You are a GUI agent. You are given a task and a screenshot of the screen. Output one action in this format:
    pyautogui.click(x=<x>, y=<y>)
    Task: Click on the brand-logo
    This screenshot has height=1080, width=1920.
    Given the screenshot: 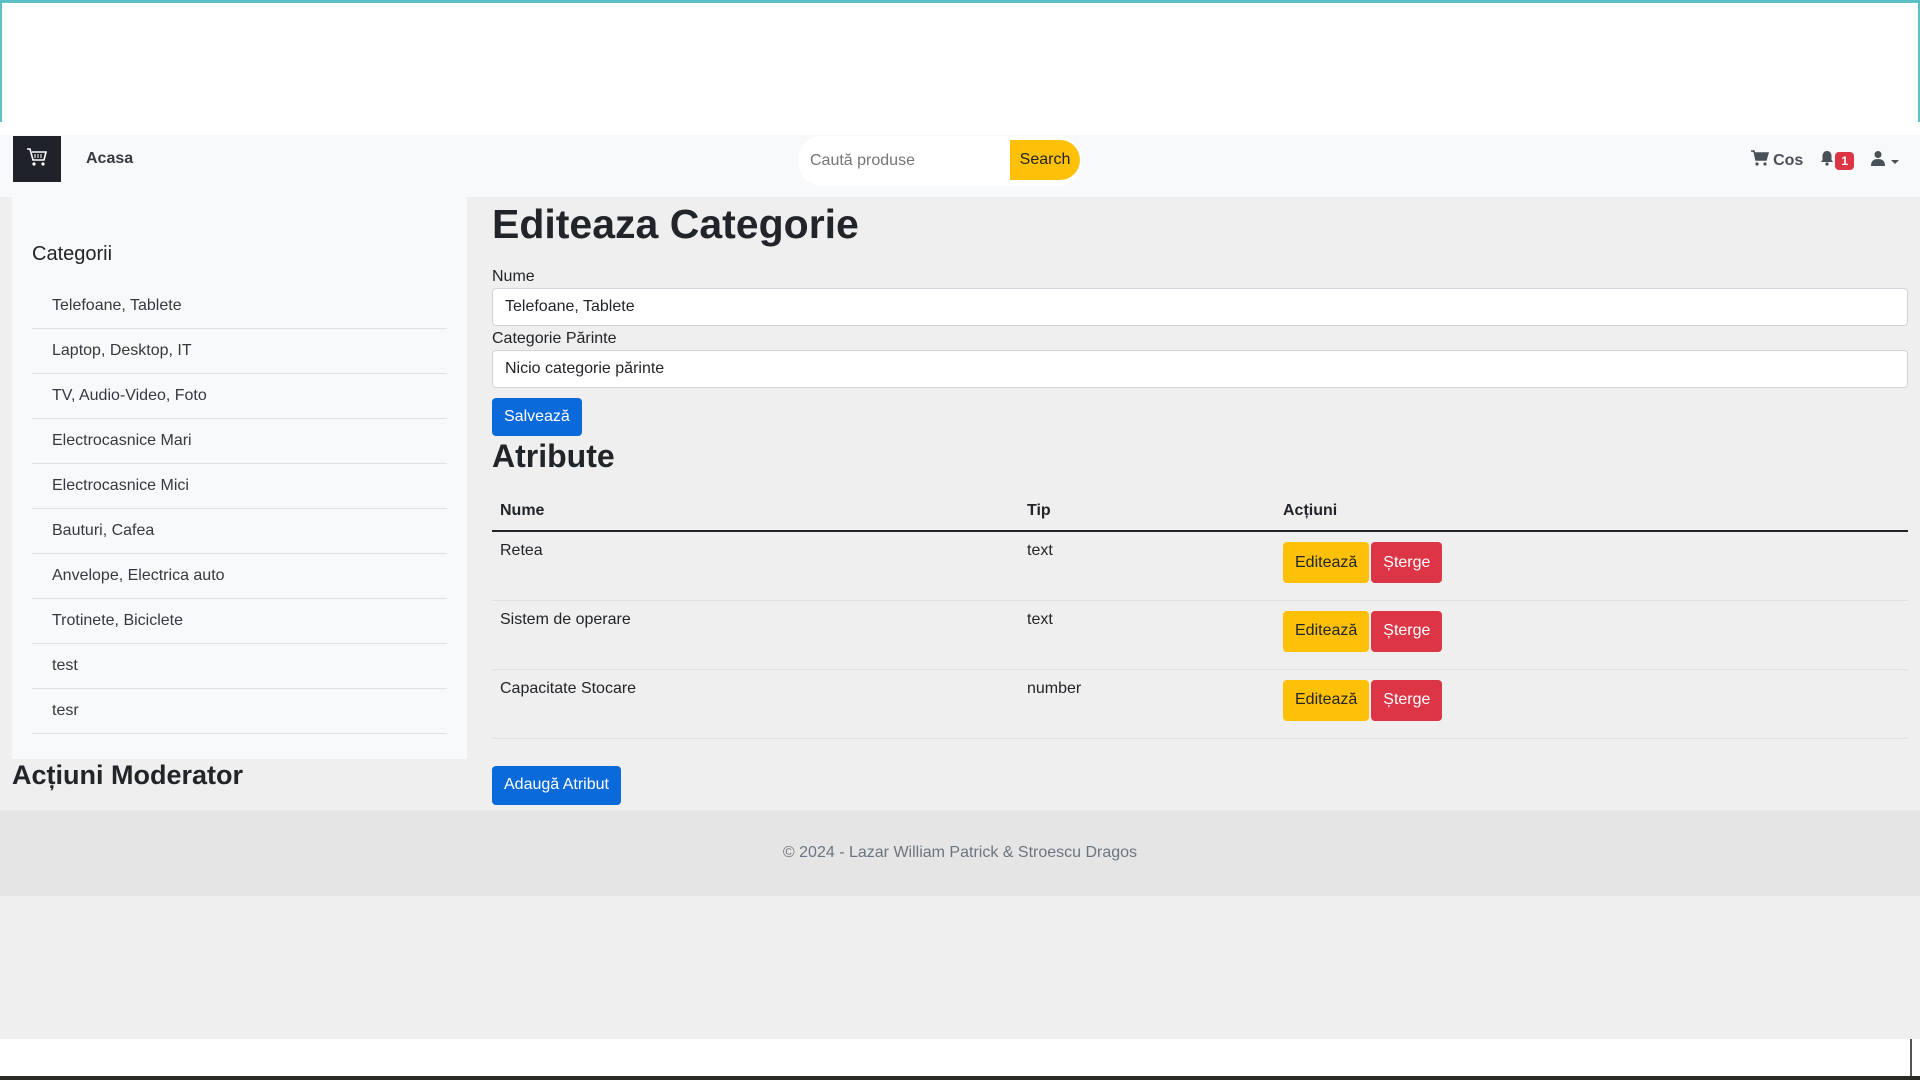 What is the action you would take?
    pyautogui.click(x=37, y=159)
    